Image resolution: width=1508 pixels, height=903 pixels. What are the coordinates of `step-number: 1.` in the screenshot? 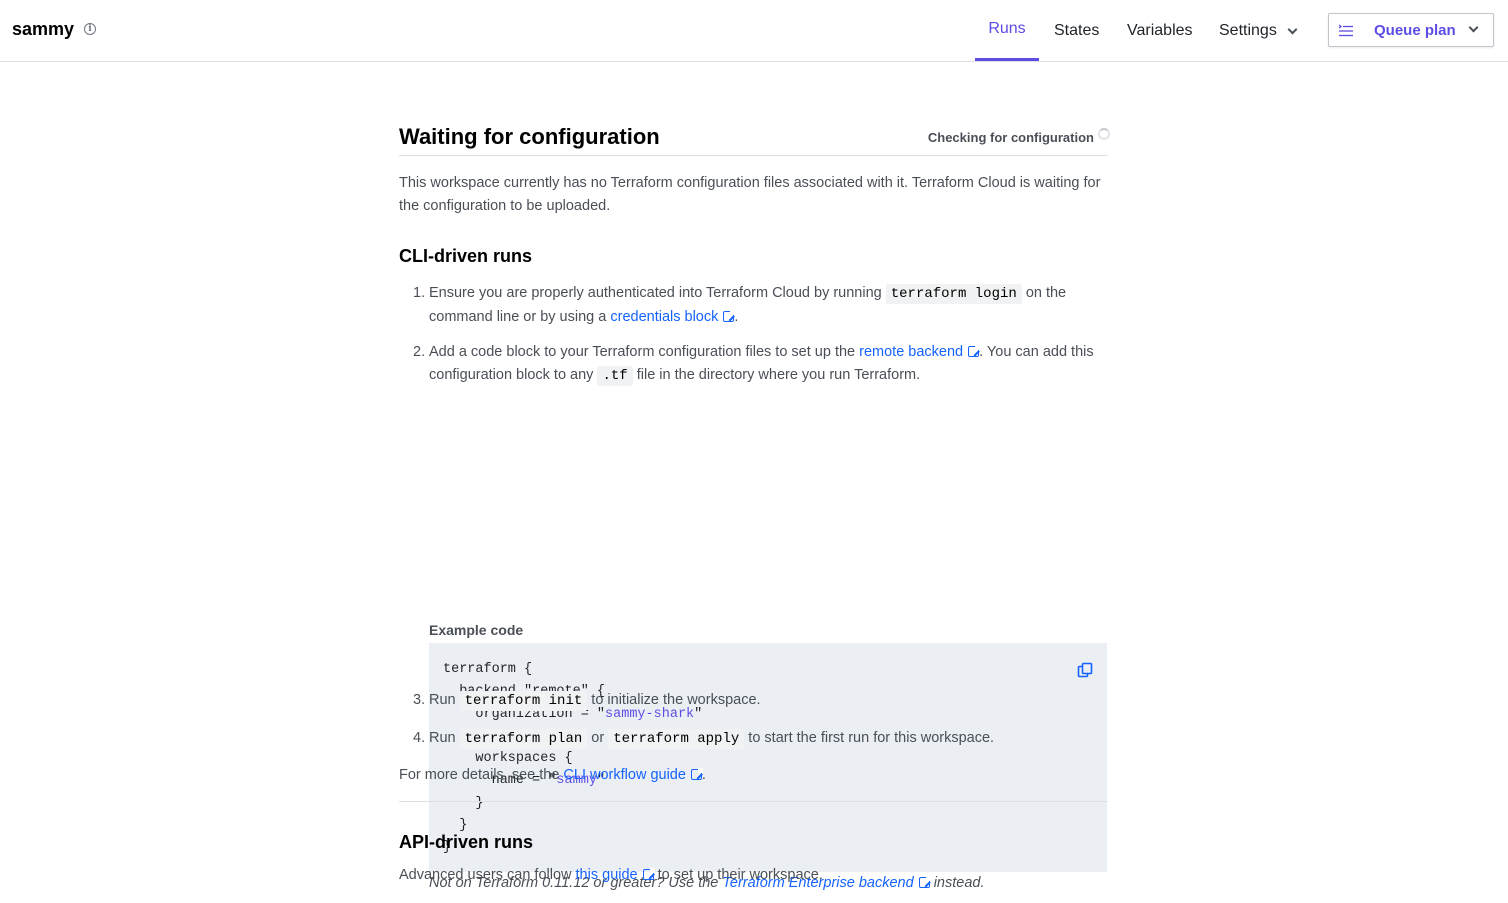 It's located at (419, 293).